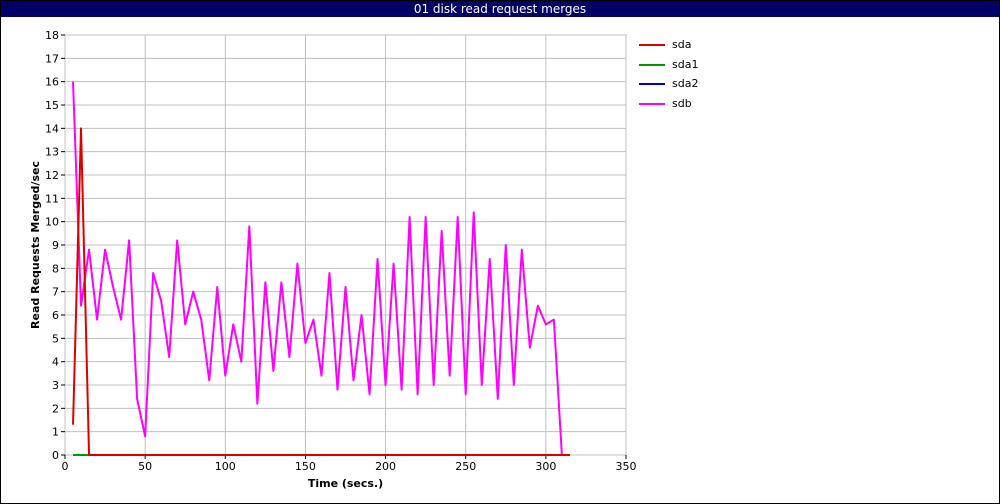 The width and height of the screenshot is (1000, 504). What do you see at coordinates (305, 466) in the screenshot?
I see `x-tick-label: 150` at bounding box center [305, 466].